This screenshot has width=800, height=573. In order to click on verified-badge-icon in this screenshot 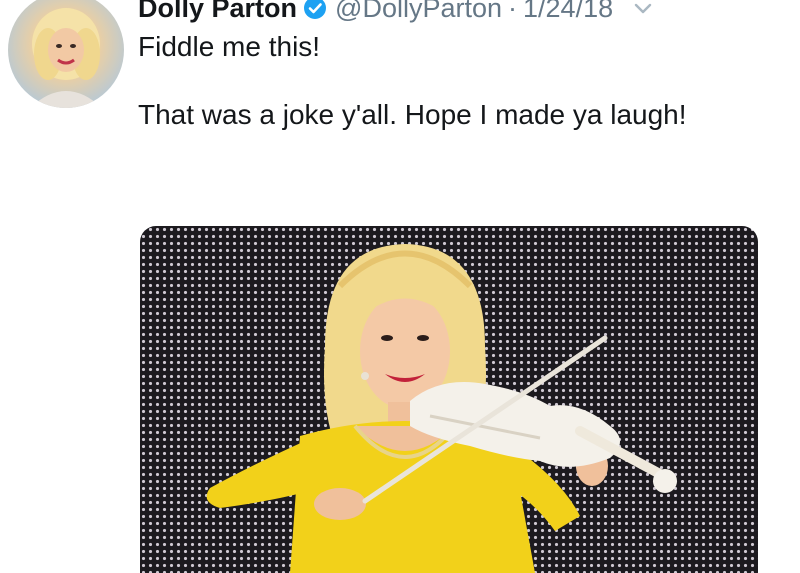, I will do `click(315, 9)`.